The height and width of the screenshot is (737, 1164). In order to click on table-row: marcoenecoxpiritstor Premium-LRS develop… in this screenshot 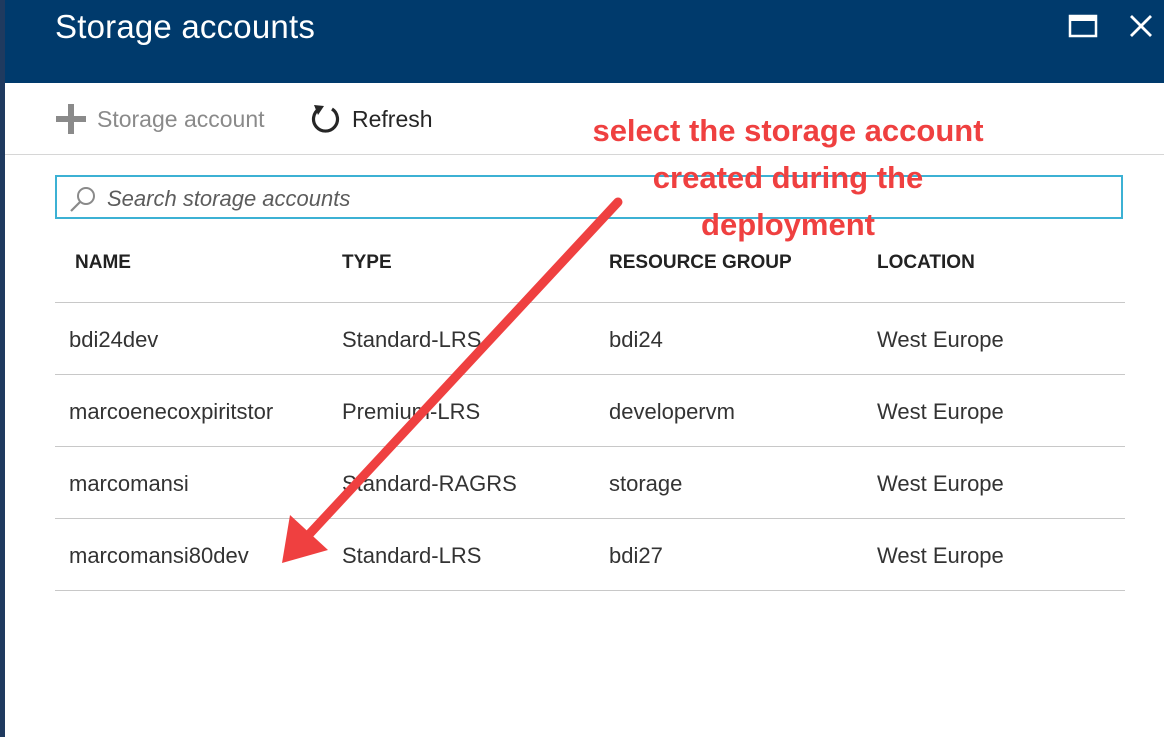, I will do `click(590, 411)`.